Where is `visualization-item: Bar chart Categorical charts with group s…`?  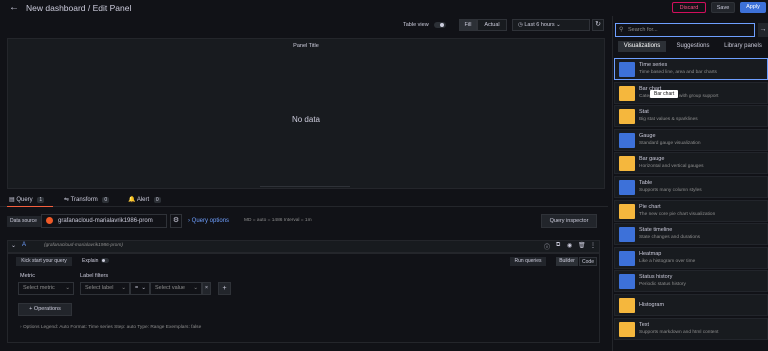
visualization-item: Bar chart Categorical charts with group s… is located at coordinates (691, 92).